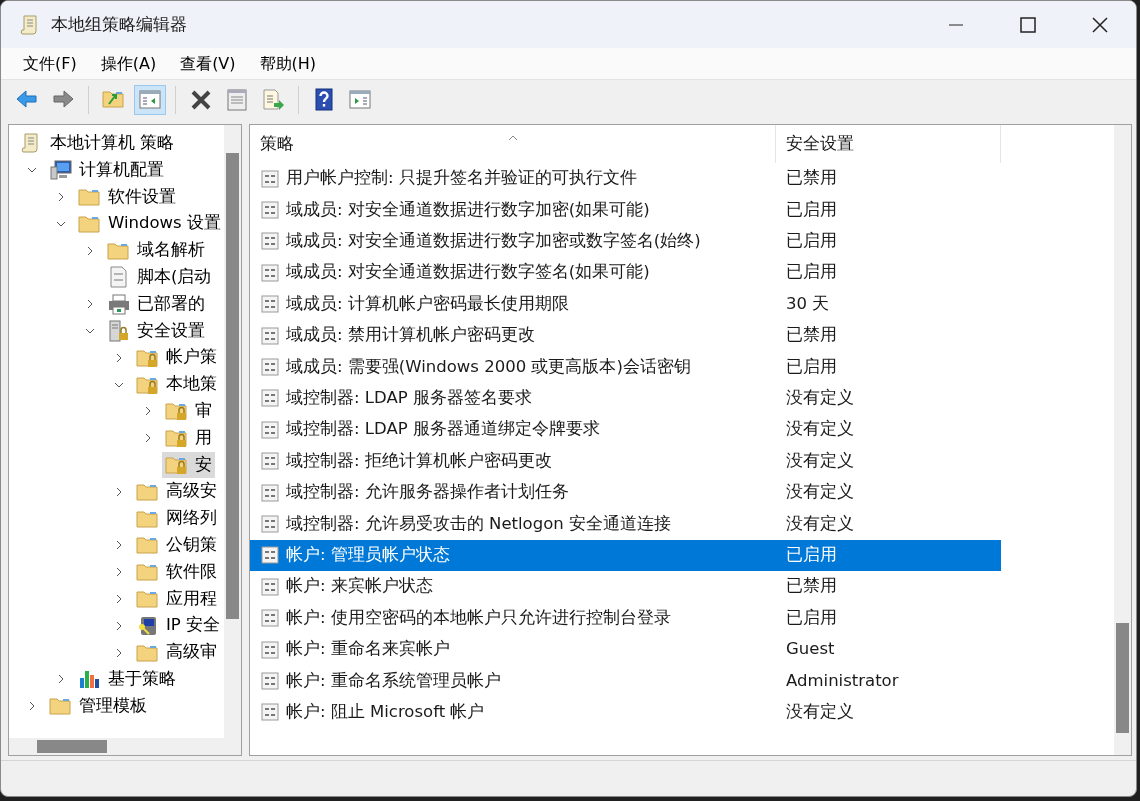 Image resolution: width=1140 pixels, height=801 pixels. What do you see at coordinates (176, 545) in the screenshot?
I see `tree-item: 公钥策` at bounding box center [176, 545].